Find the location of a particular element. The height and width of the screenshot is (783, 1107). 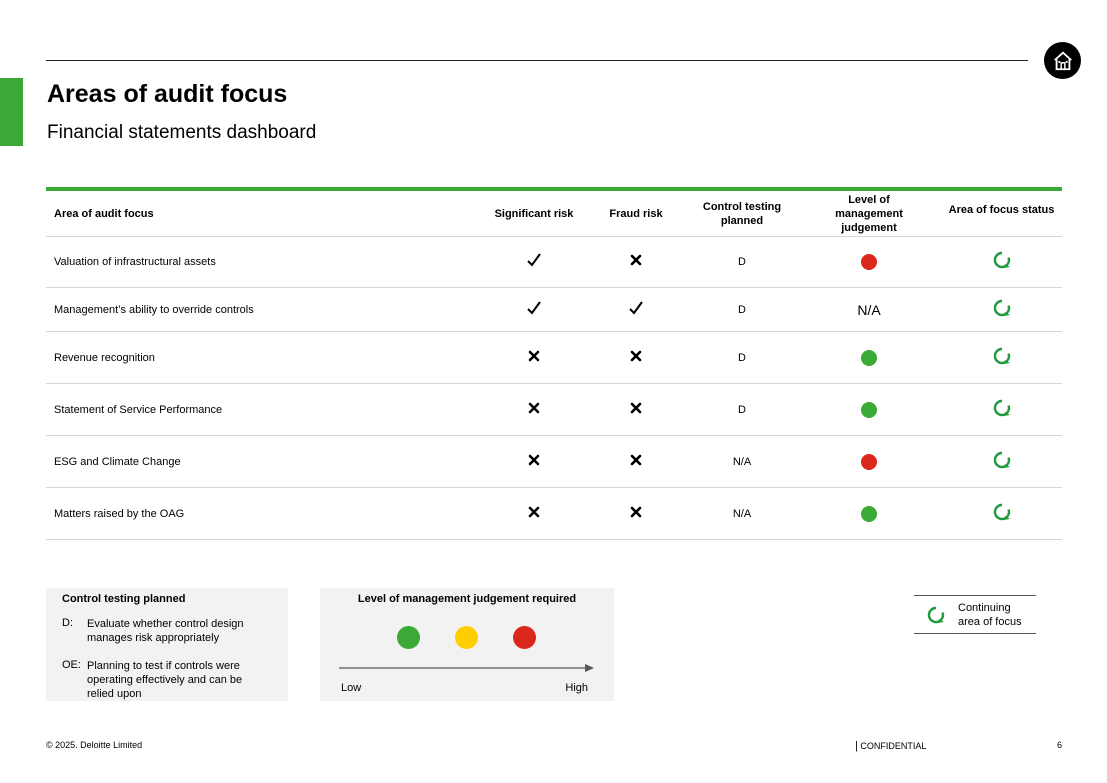

table-row: Valuation of infrastructural assets D is located at coordinates (554, 262).